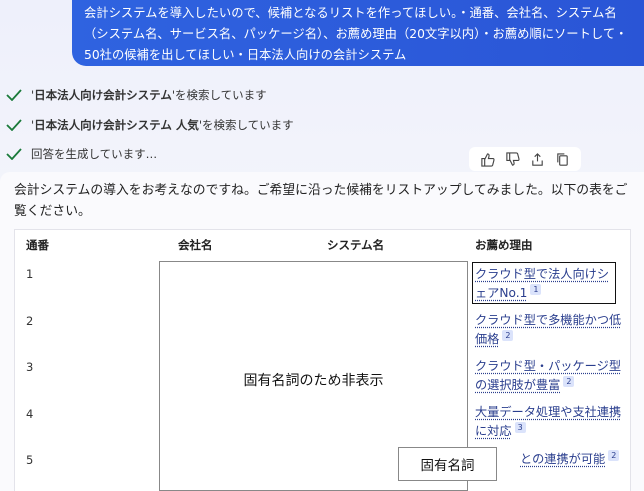 The width and height of the screenshot is (644, 491). I want to click on reason-link: クラウド型で法人向けシェアNo.1, so click(542, 283).